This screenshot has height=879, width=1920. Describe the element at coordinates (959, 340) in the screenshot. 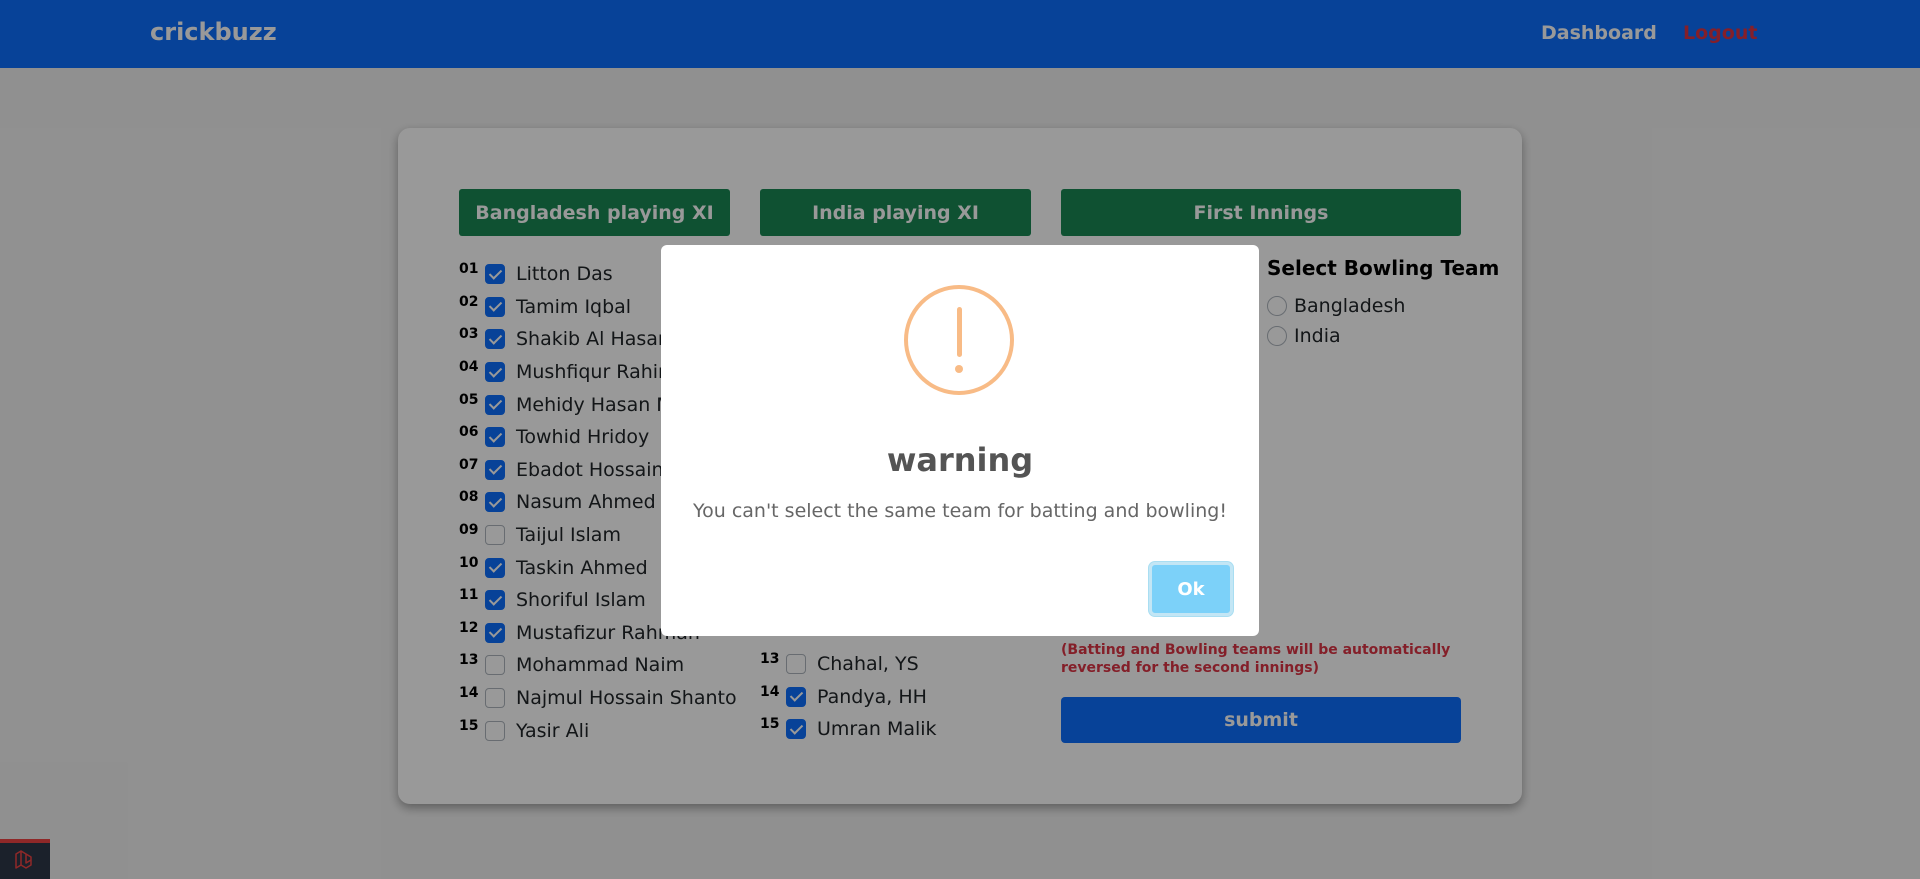

I see `warning-icon` at that location.